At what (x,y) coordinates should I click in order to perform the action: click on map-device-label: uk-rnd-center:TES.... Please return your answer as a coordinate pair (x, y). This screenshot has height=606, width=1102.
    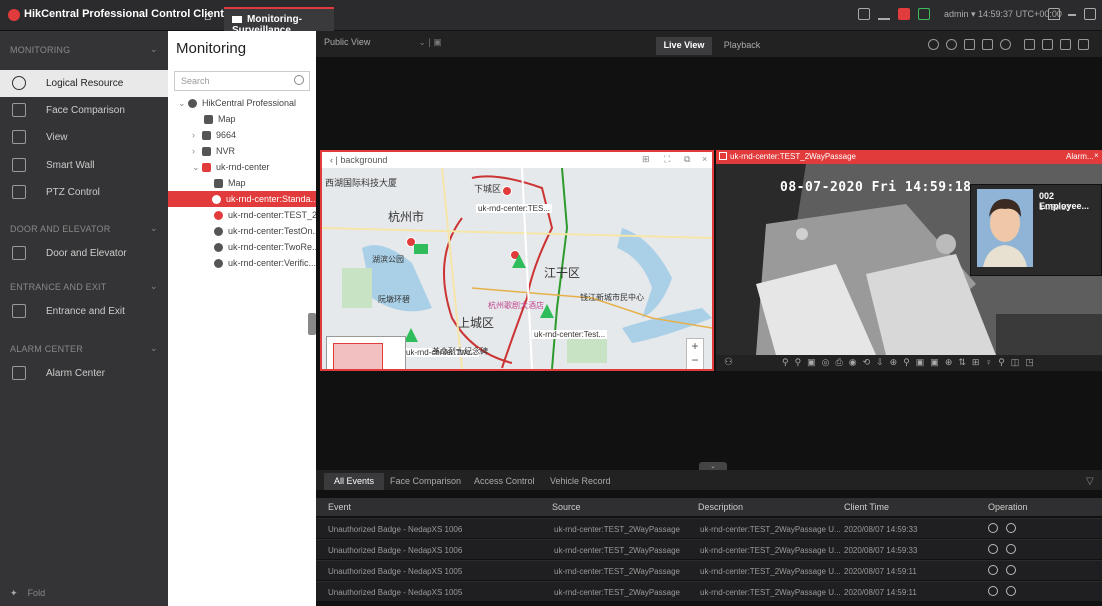
    Looking at the image, I should click on (514, 208).